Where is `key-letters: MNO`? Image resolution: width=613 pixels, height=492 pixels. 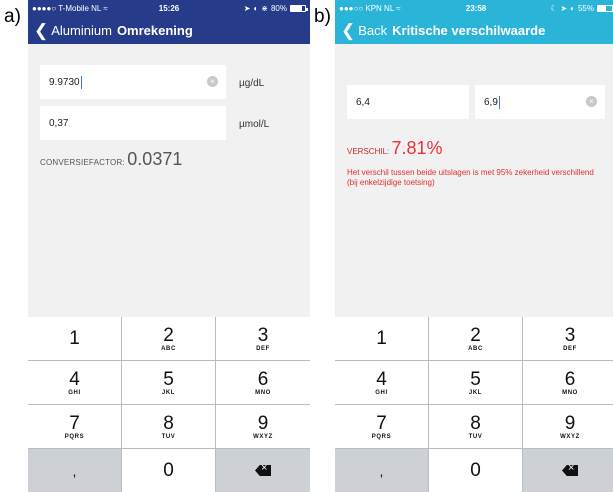 key-letters: MNO is located at coordinates (570, 392).